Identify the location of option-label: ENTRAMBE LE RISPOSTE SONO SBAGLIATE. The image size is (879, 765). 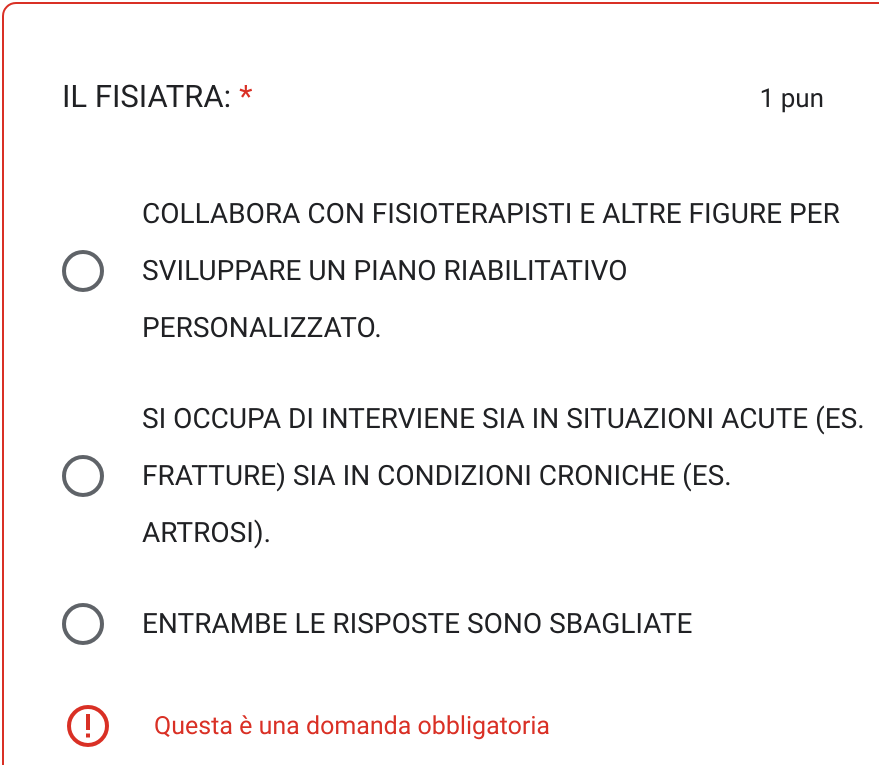
(504, 623).